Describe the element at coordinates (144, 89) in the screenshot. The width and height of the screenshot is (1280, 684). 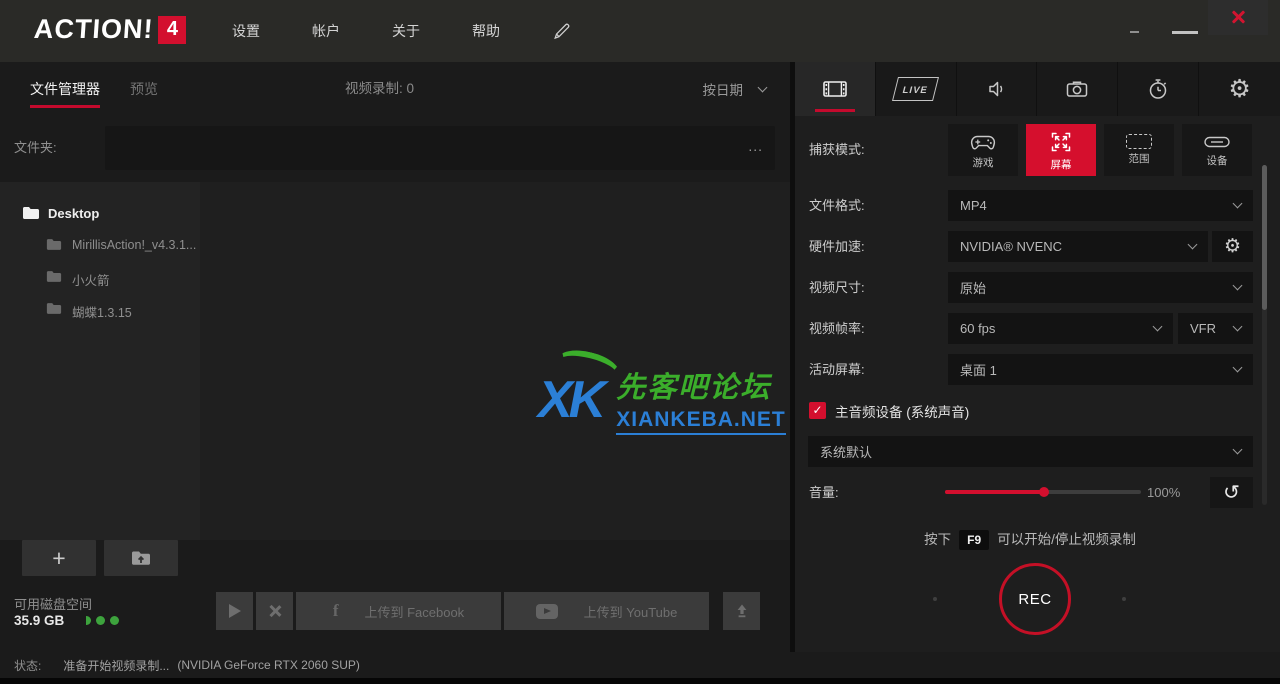
I see `tab-preview: 预览` at that location.